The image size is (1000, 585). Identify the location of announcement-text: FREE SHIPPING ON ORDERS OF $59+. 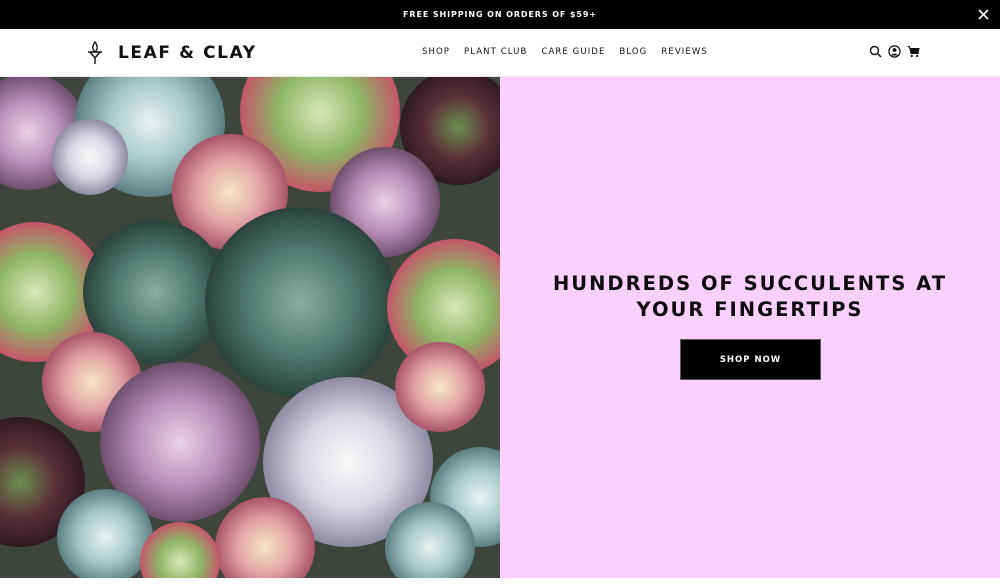
(500, 14).